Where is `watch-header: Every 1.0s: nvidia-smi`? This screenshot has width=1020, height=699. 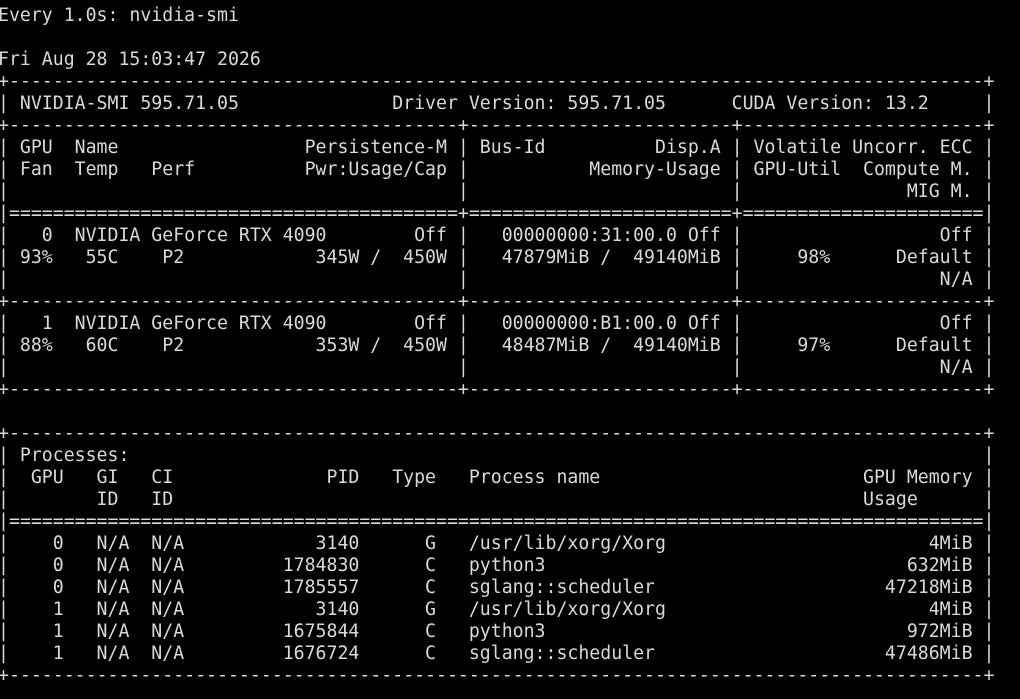
watch-header: Every 1.0s: nvidia-smi is located at coordinates (119, 15).